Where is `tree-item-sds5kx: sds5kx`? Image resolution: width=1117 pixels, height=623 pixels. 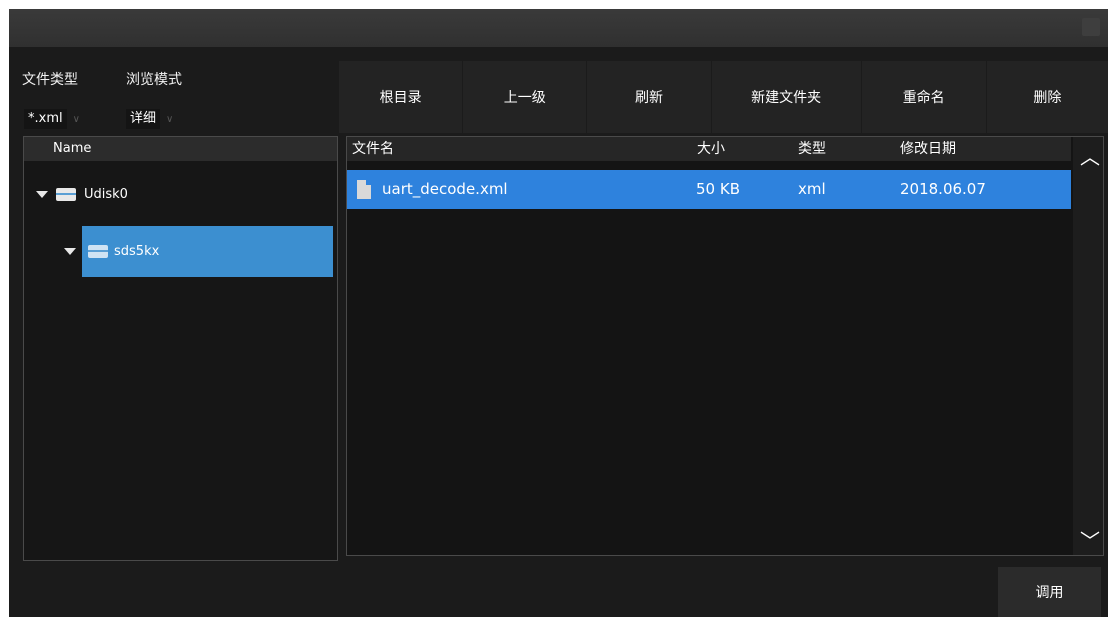
tree-item-sds5kx: sds5kx is located at coordinates (198, 251).